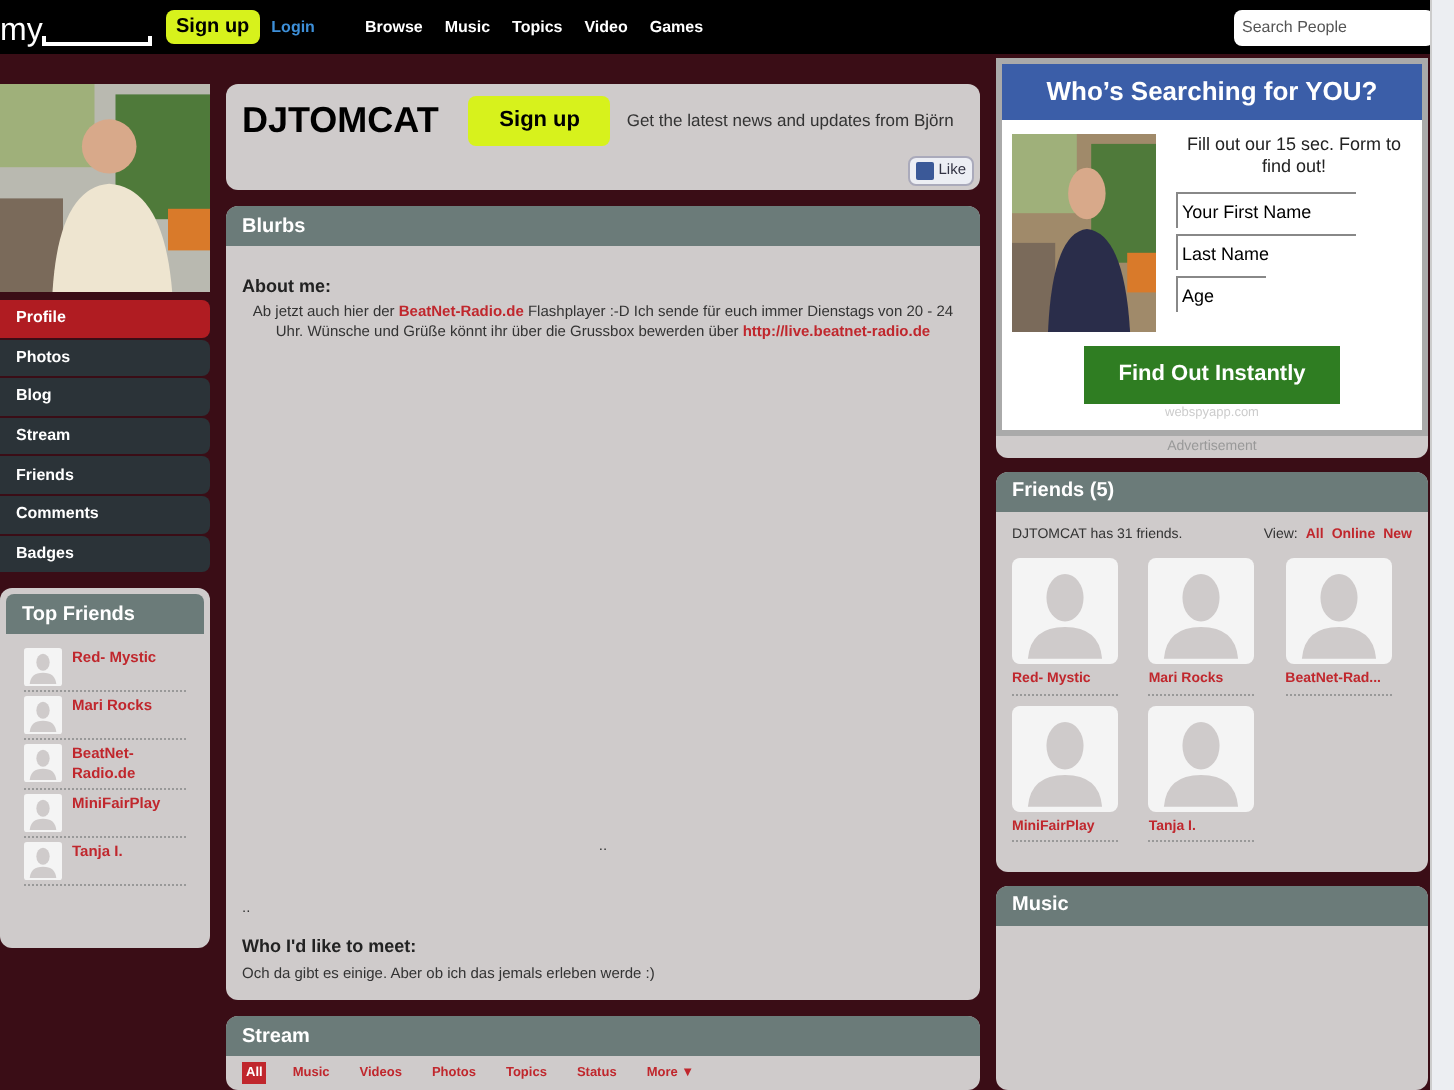 The height and width of the screenshot is (1090, 1454). What do you see at coordinates (676, 27) in the screenshot?
I see `nav-link: Games` at bounding box center [676, 27].